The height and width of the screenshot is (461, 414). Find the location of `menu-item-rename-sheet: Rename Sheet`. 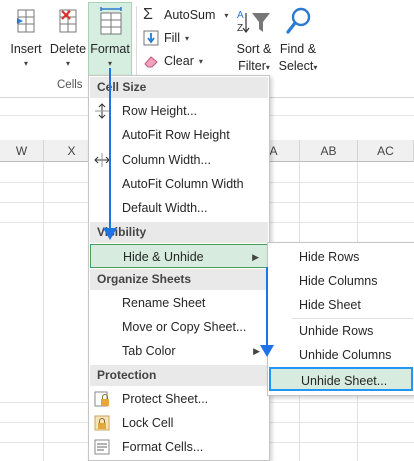

menu-item-rename-sheet: Rename Sheet is located at coordinates (179, 303).